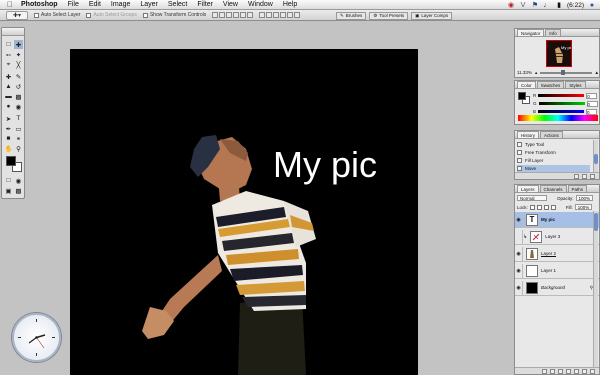 This screenshot has height=375, width=600. What do you see at coordinates (584, 198) in the screenshot?
I see `opacity-field: 100%` at bounding box center [584, 198].